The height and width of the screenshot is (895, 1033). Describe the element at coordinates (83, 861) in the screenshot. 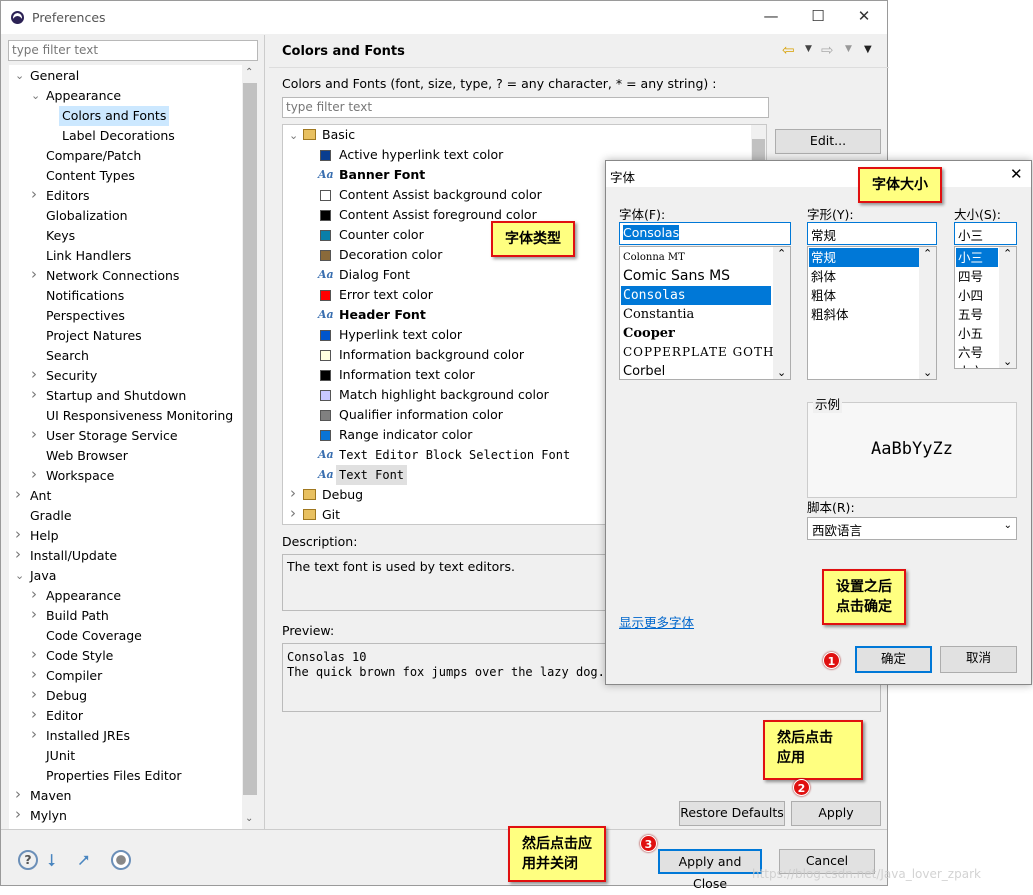

I see `export-icon: ⭧` at that location.